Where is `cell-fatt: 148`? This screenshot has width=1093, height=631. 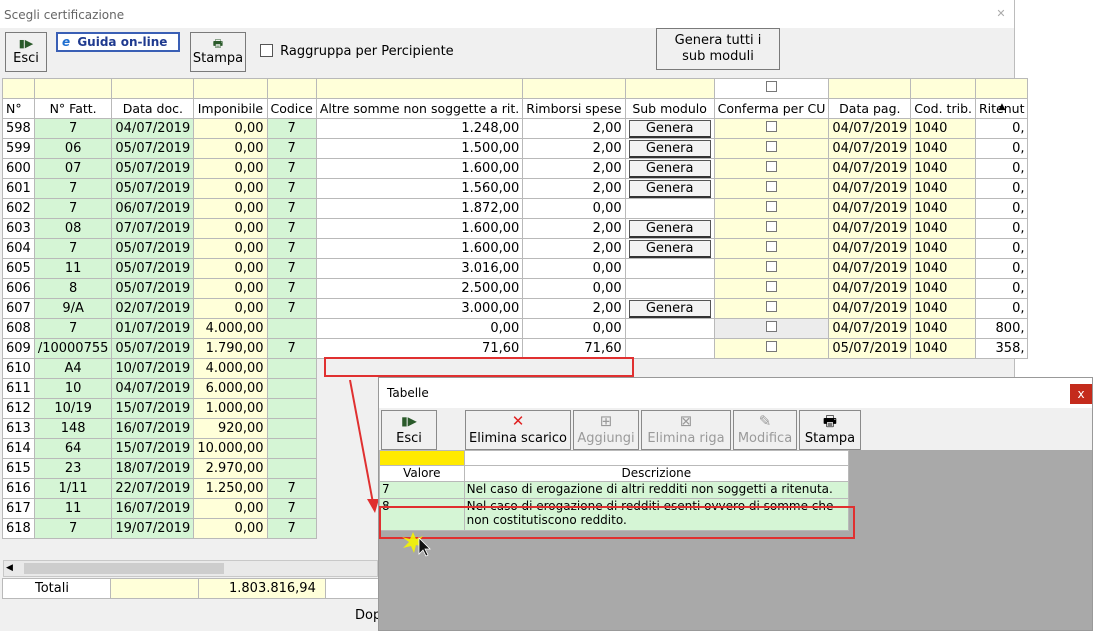
cell-fatt: 148 is located at coordinates (73, 428).